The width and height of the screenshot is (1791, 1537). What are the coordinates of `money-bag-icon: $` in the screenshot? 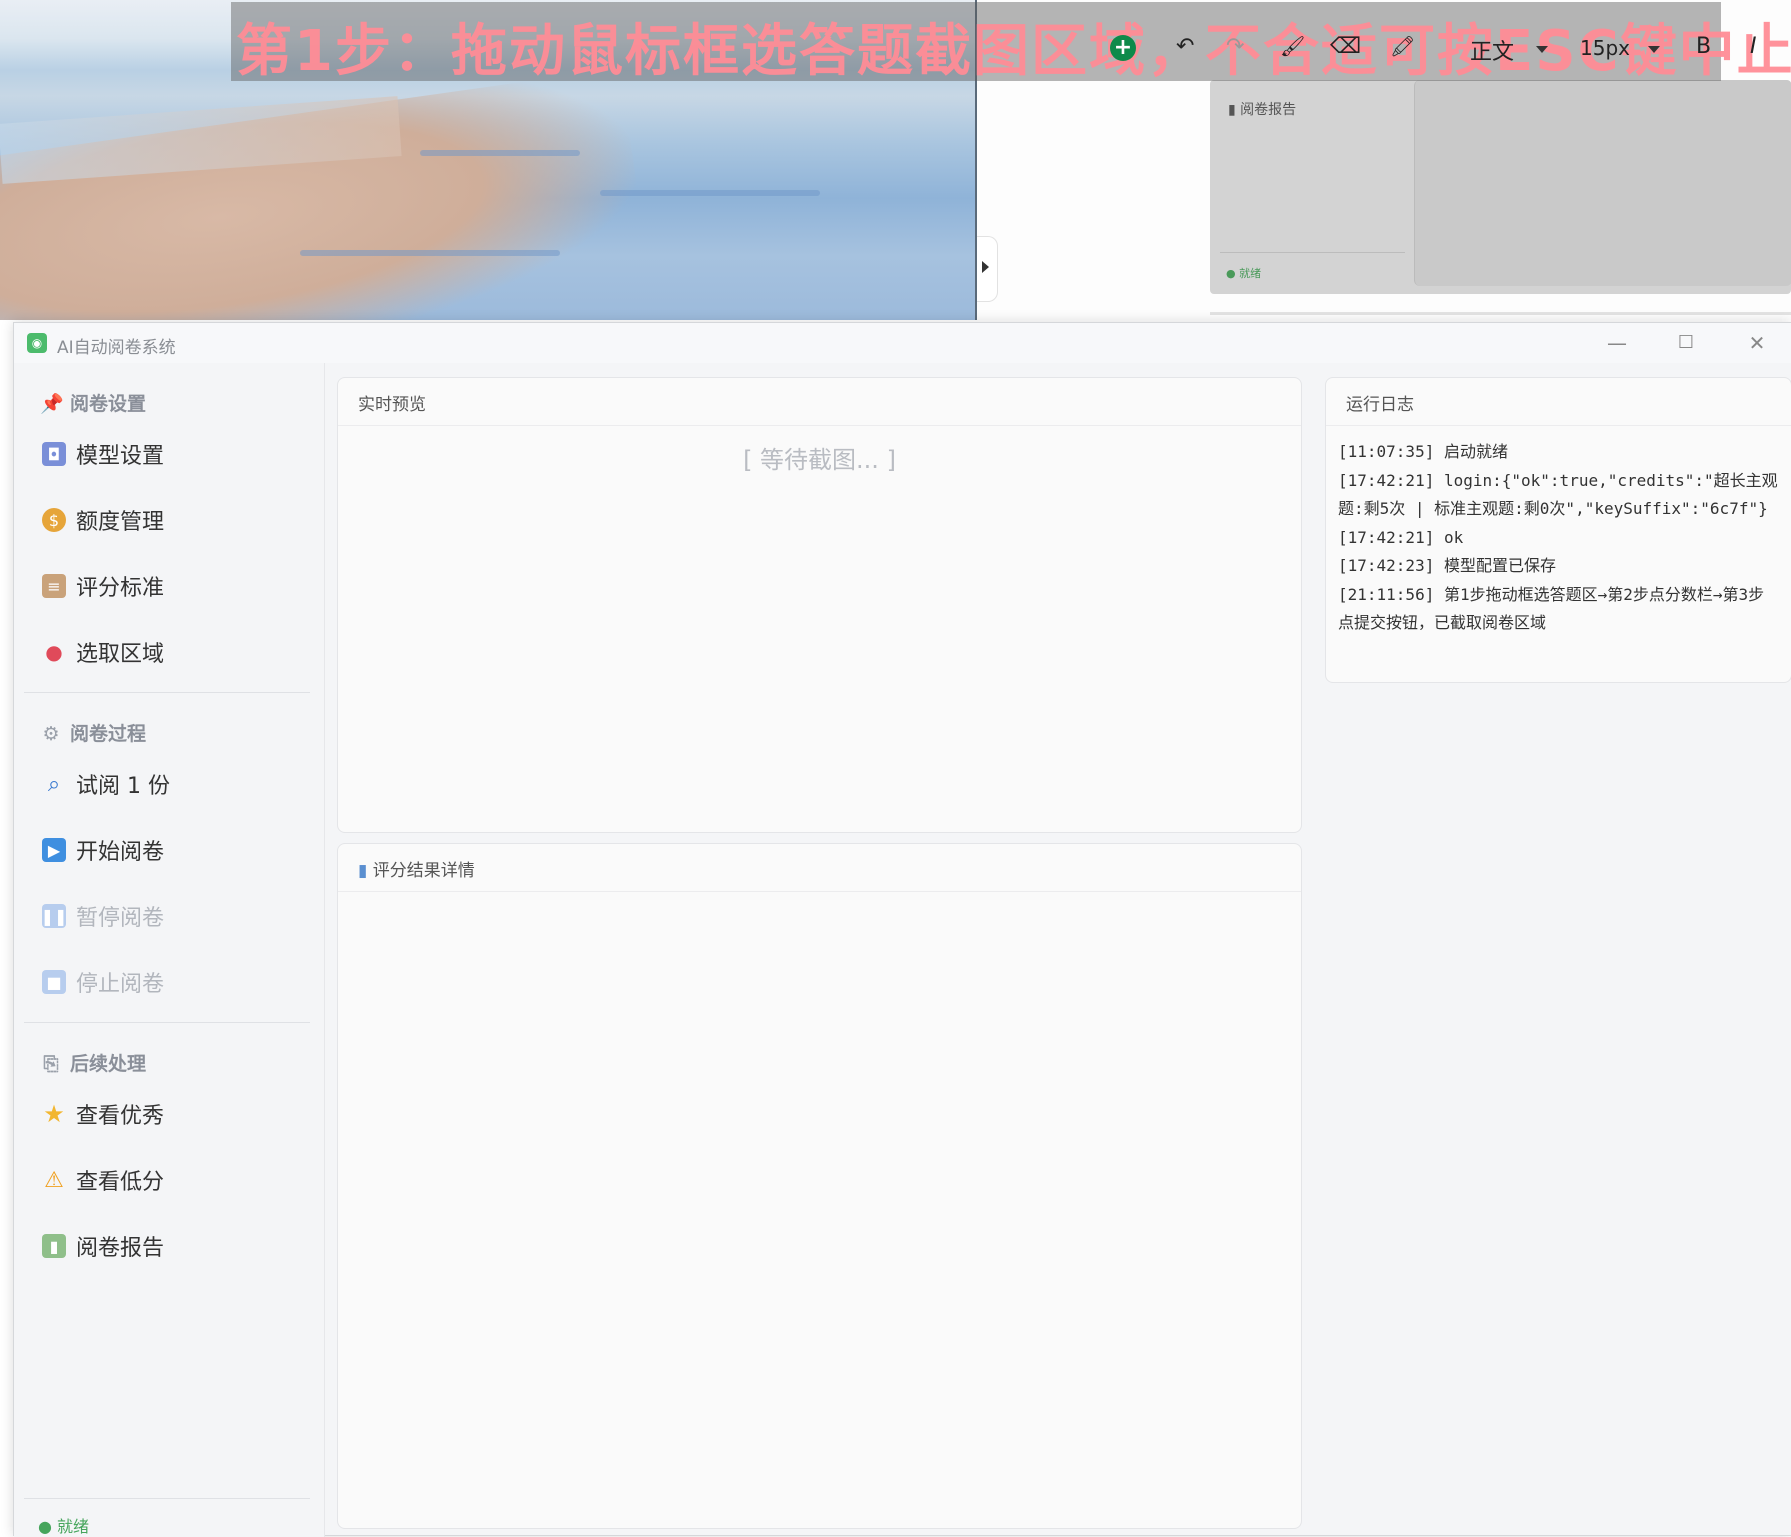 It's located at (54, 520).